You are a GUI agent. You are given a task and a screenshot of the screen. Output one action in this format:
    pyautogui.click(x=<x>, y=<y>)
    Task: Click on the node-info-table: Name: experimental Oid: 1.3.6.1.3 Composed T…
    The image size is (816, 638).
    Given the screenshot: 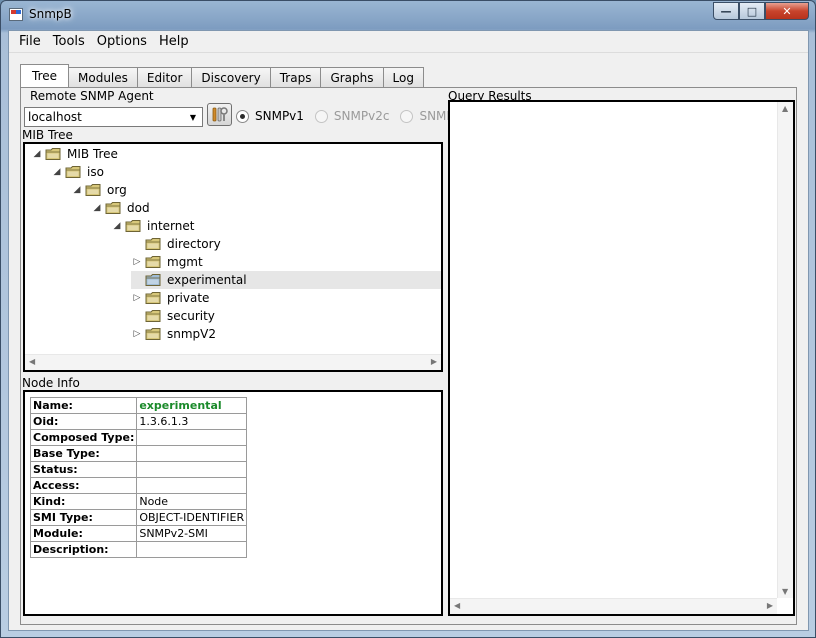 What is the action you would take?
    pyautogui.click(x=138, y=477)
    